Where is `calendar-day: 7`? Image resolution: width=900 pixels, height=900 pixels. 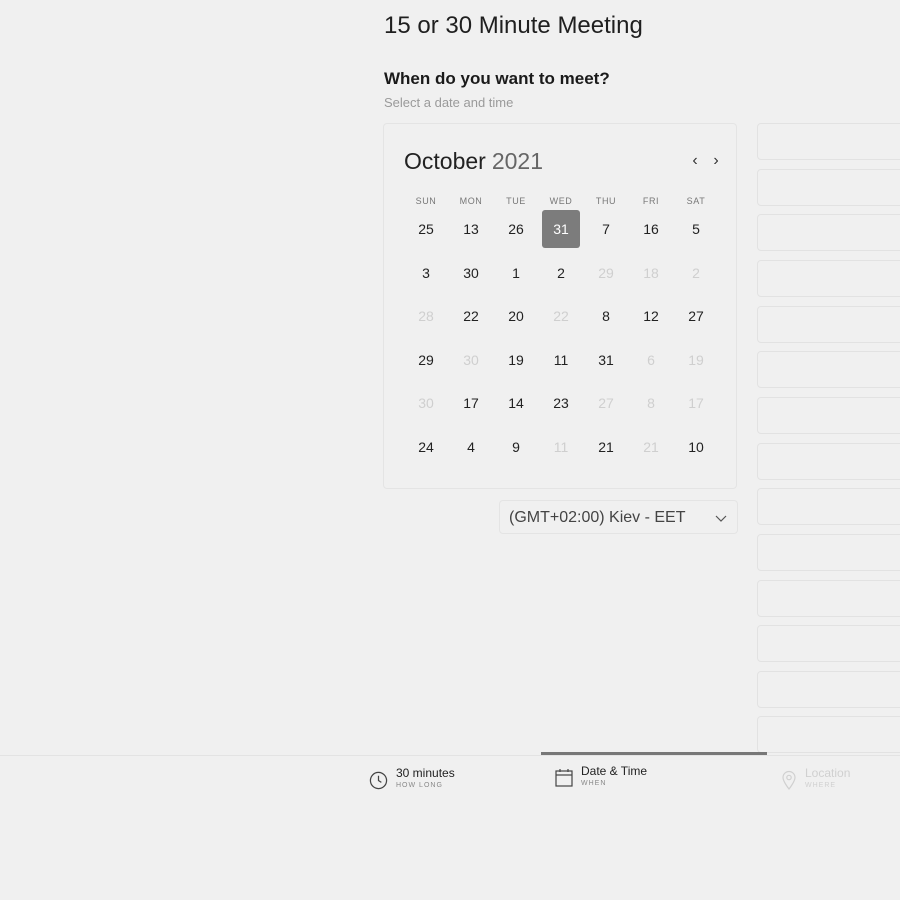 calendar-day: 7 is located at coordinates (606, 229).